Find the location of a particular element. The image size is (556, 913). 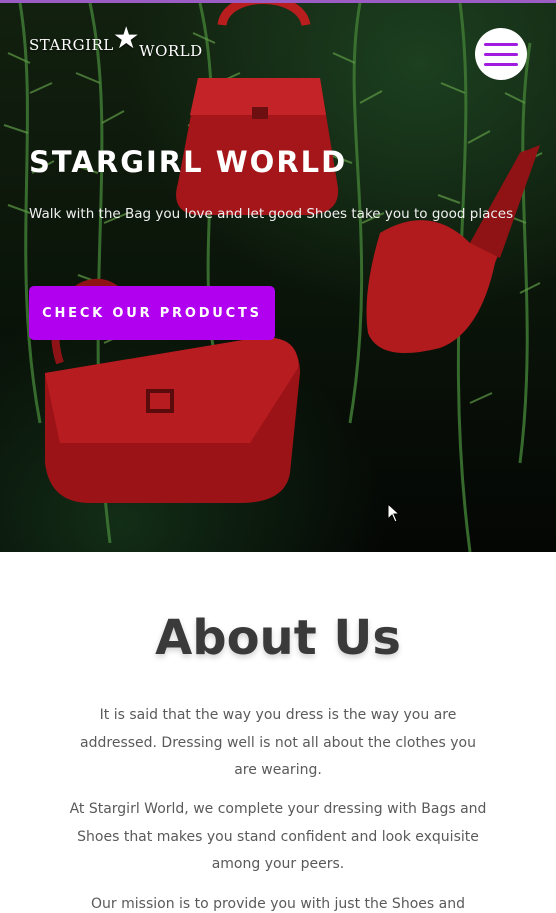

mouse-cursor-icon is located at coordinates (394, 513).